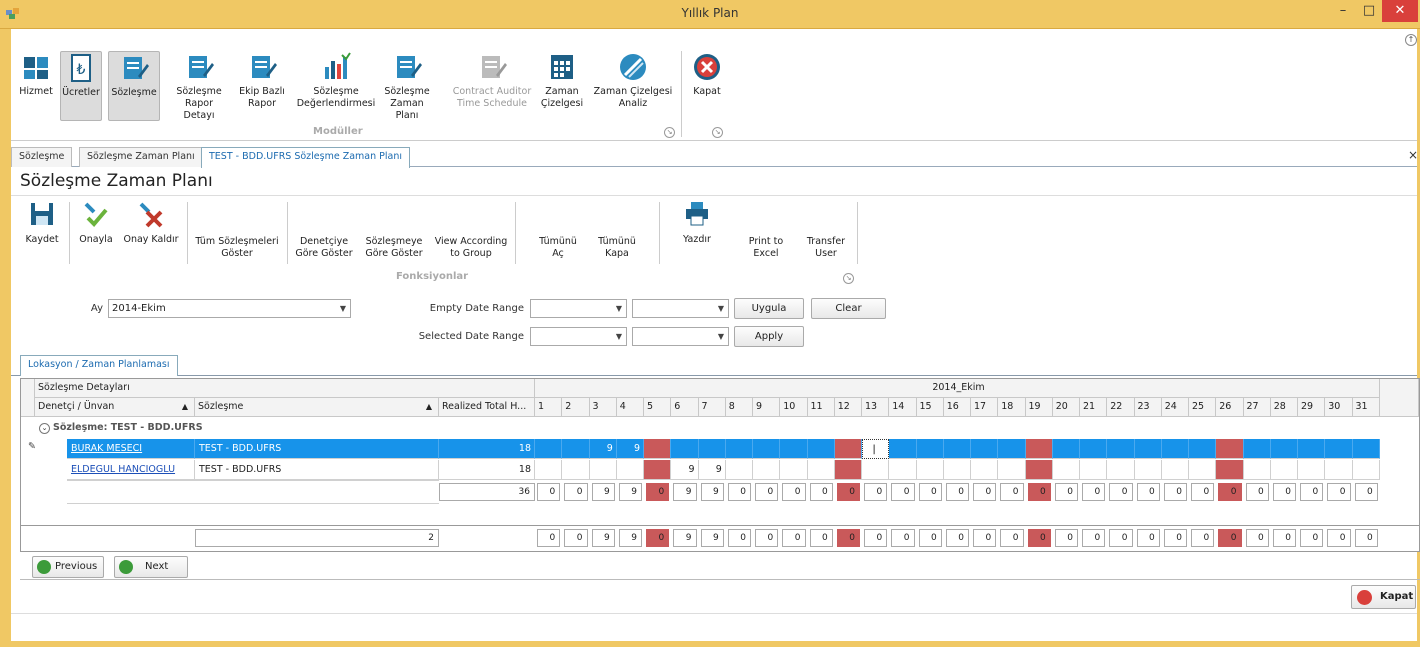 Image resolution: width=1420 pixels, height=647 pixels. Describe the element at coordinates (336, 86) in the screenshot. I see `sozlesme-degerlendirmesi-button: Sözleşme Değerlendirmesi` at that location.